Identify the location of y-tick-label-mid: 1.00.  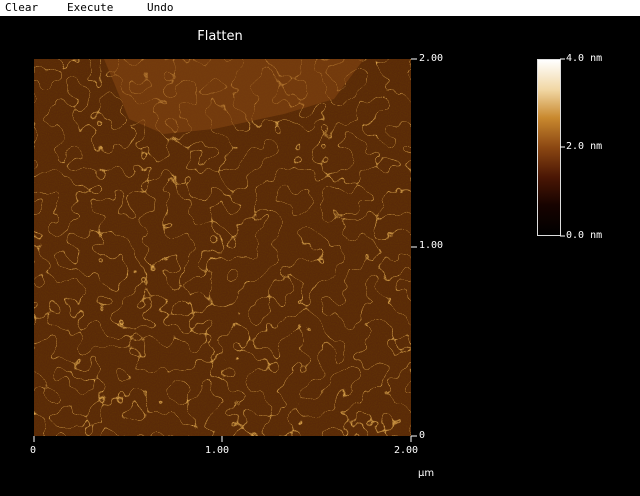
(431, 245).